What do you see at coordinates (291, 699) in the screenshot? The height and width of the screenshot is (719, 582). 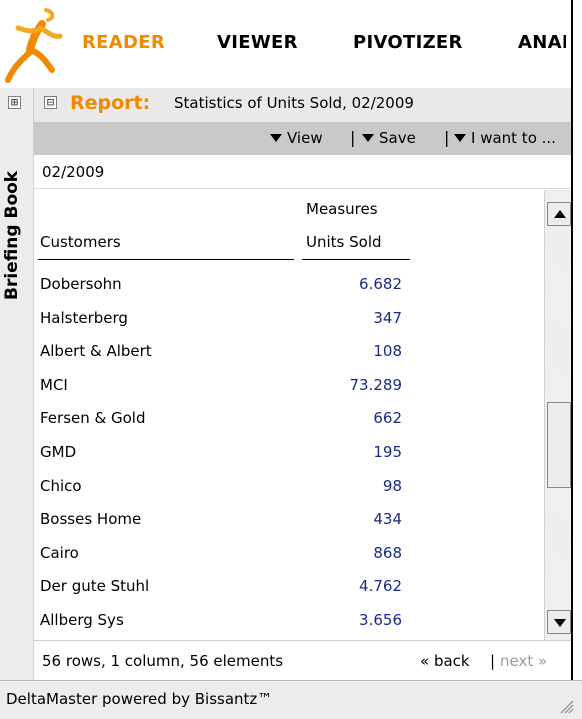 I see `status-bar: DeltaMaster powered by Bissantz™` at bounding box center [291, 699].